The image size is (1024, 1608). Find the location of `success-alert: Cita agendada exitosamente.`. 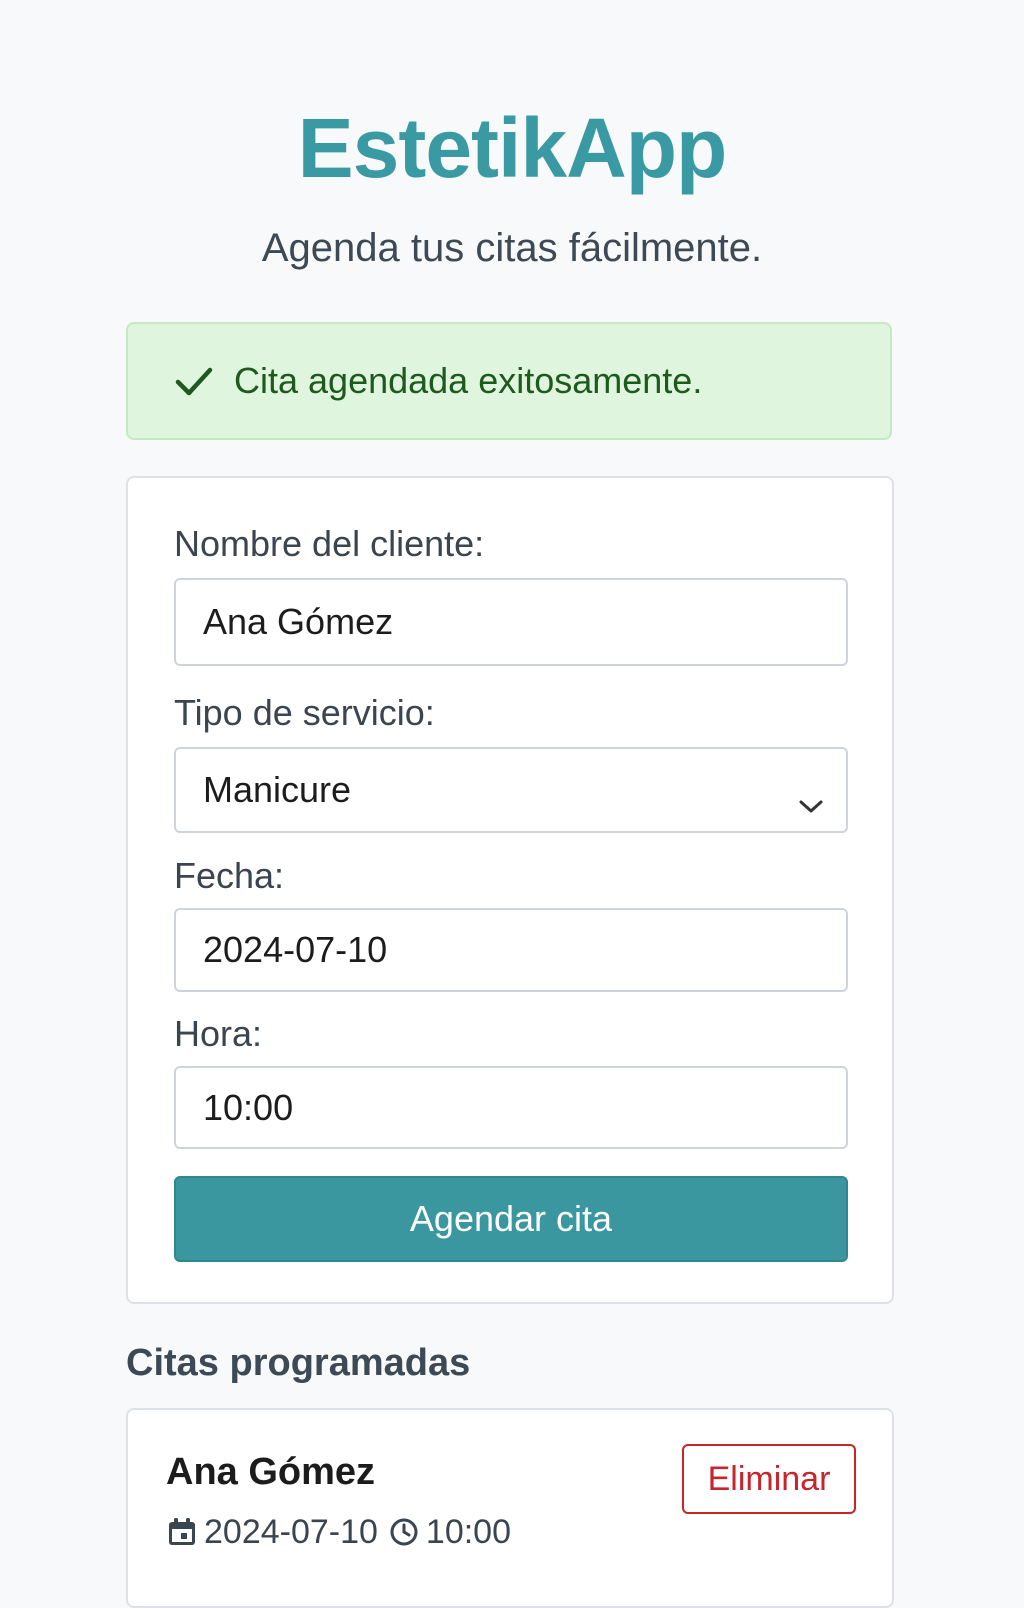

success-alert: Cita agendada exitosamente. is located at coordinates (509, 381).